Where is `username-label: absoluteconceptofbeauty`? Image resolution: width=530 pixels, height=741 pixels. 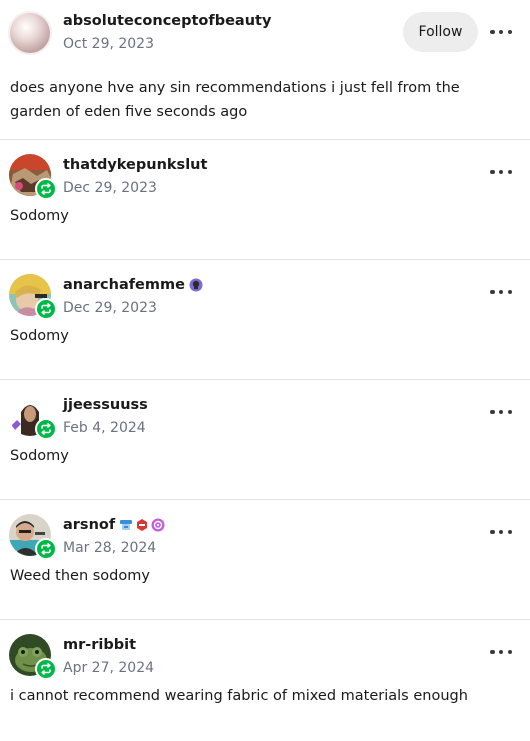 username-label: absoluteconceptofbeauty is located at coordinates (167, 21).